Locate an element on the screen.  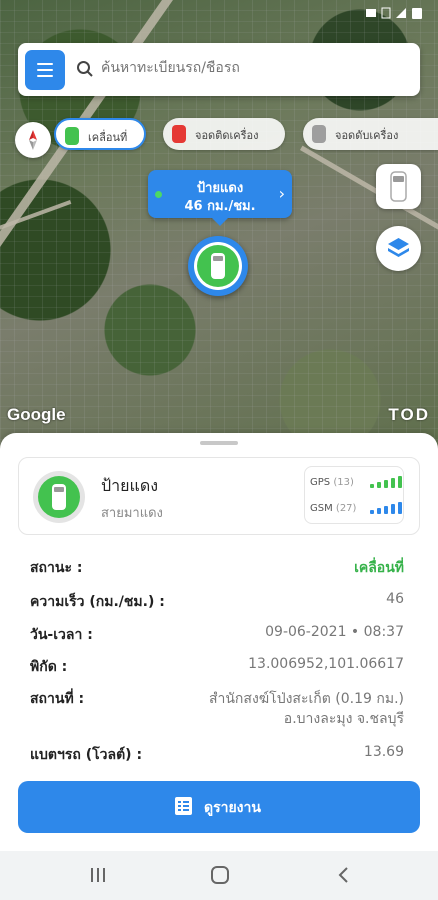
datetime-label: วัน-เวลา : is located at coordinates (61, 635).